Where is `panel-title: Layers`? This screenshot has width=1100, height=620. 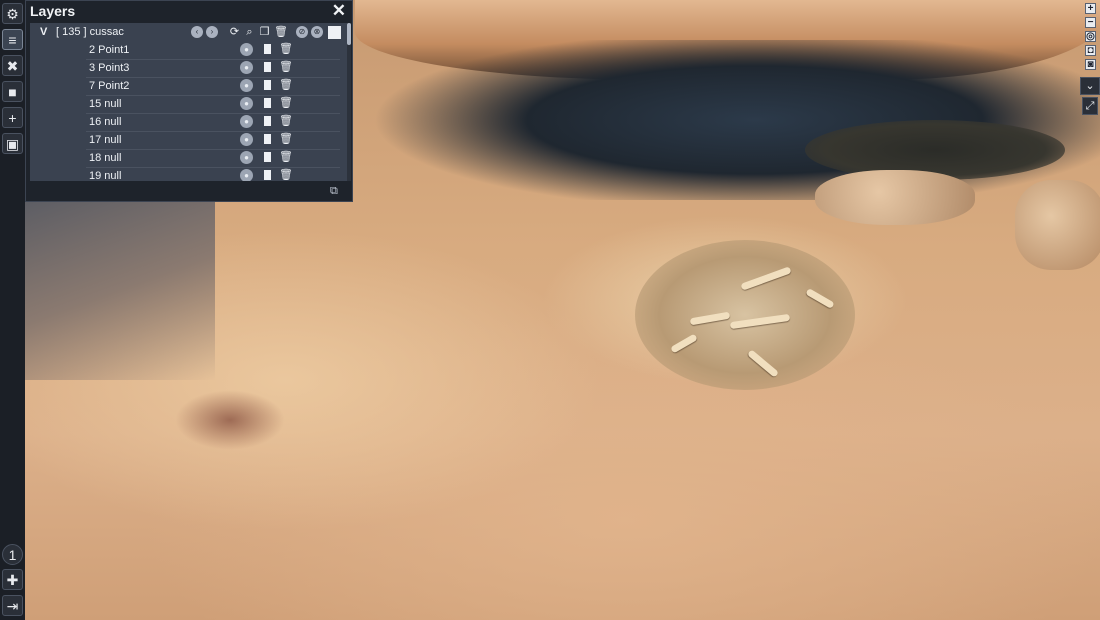
panel-title: Layers is located at coordinates (53, 11).